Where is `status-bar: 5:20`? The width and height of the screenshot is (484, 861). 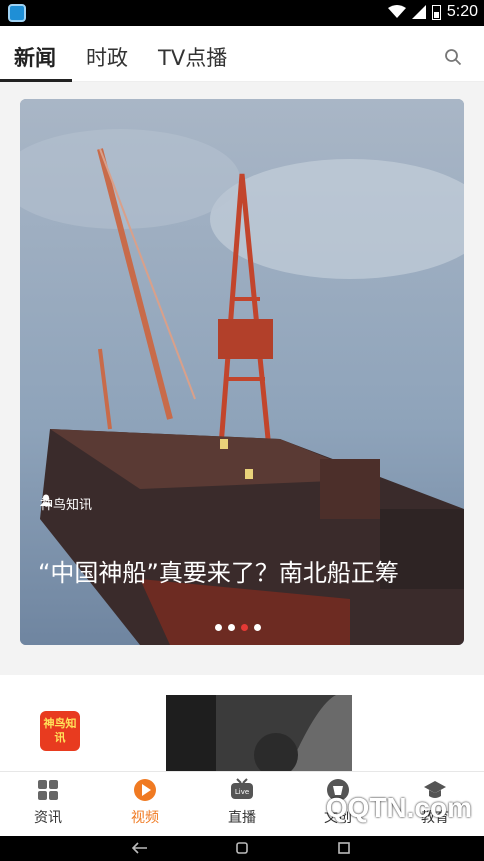
status-bar: 5:20 is located at coordinates (242, 13).